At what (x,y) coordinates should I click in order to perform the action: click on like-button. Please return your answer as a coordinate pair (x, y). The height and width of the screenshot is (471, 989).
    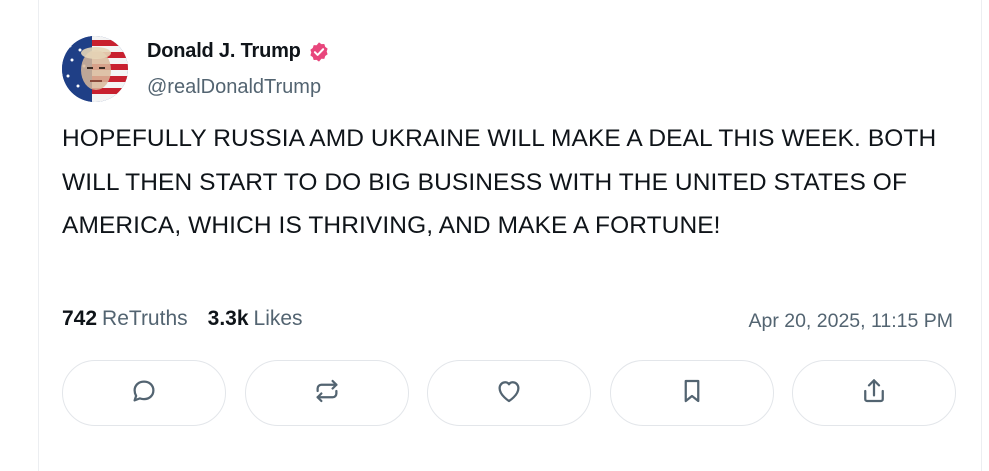
    Looking at the image, I should click on (509, 393).